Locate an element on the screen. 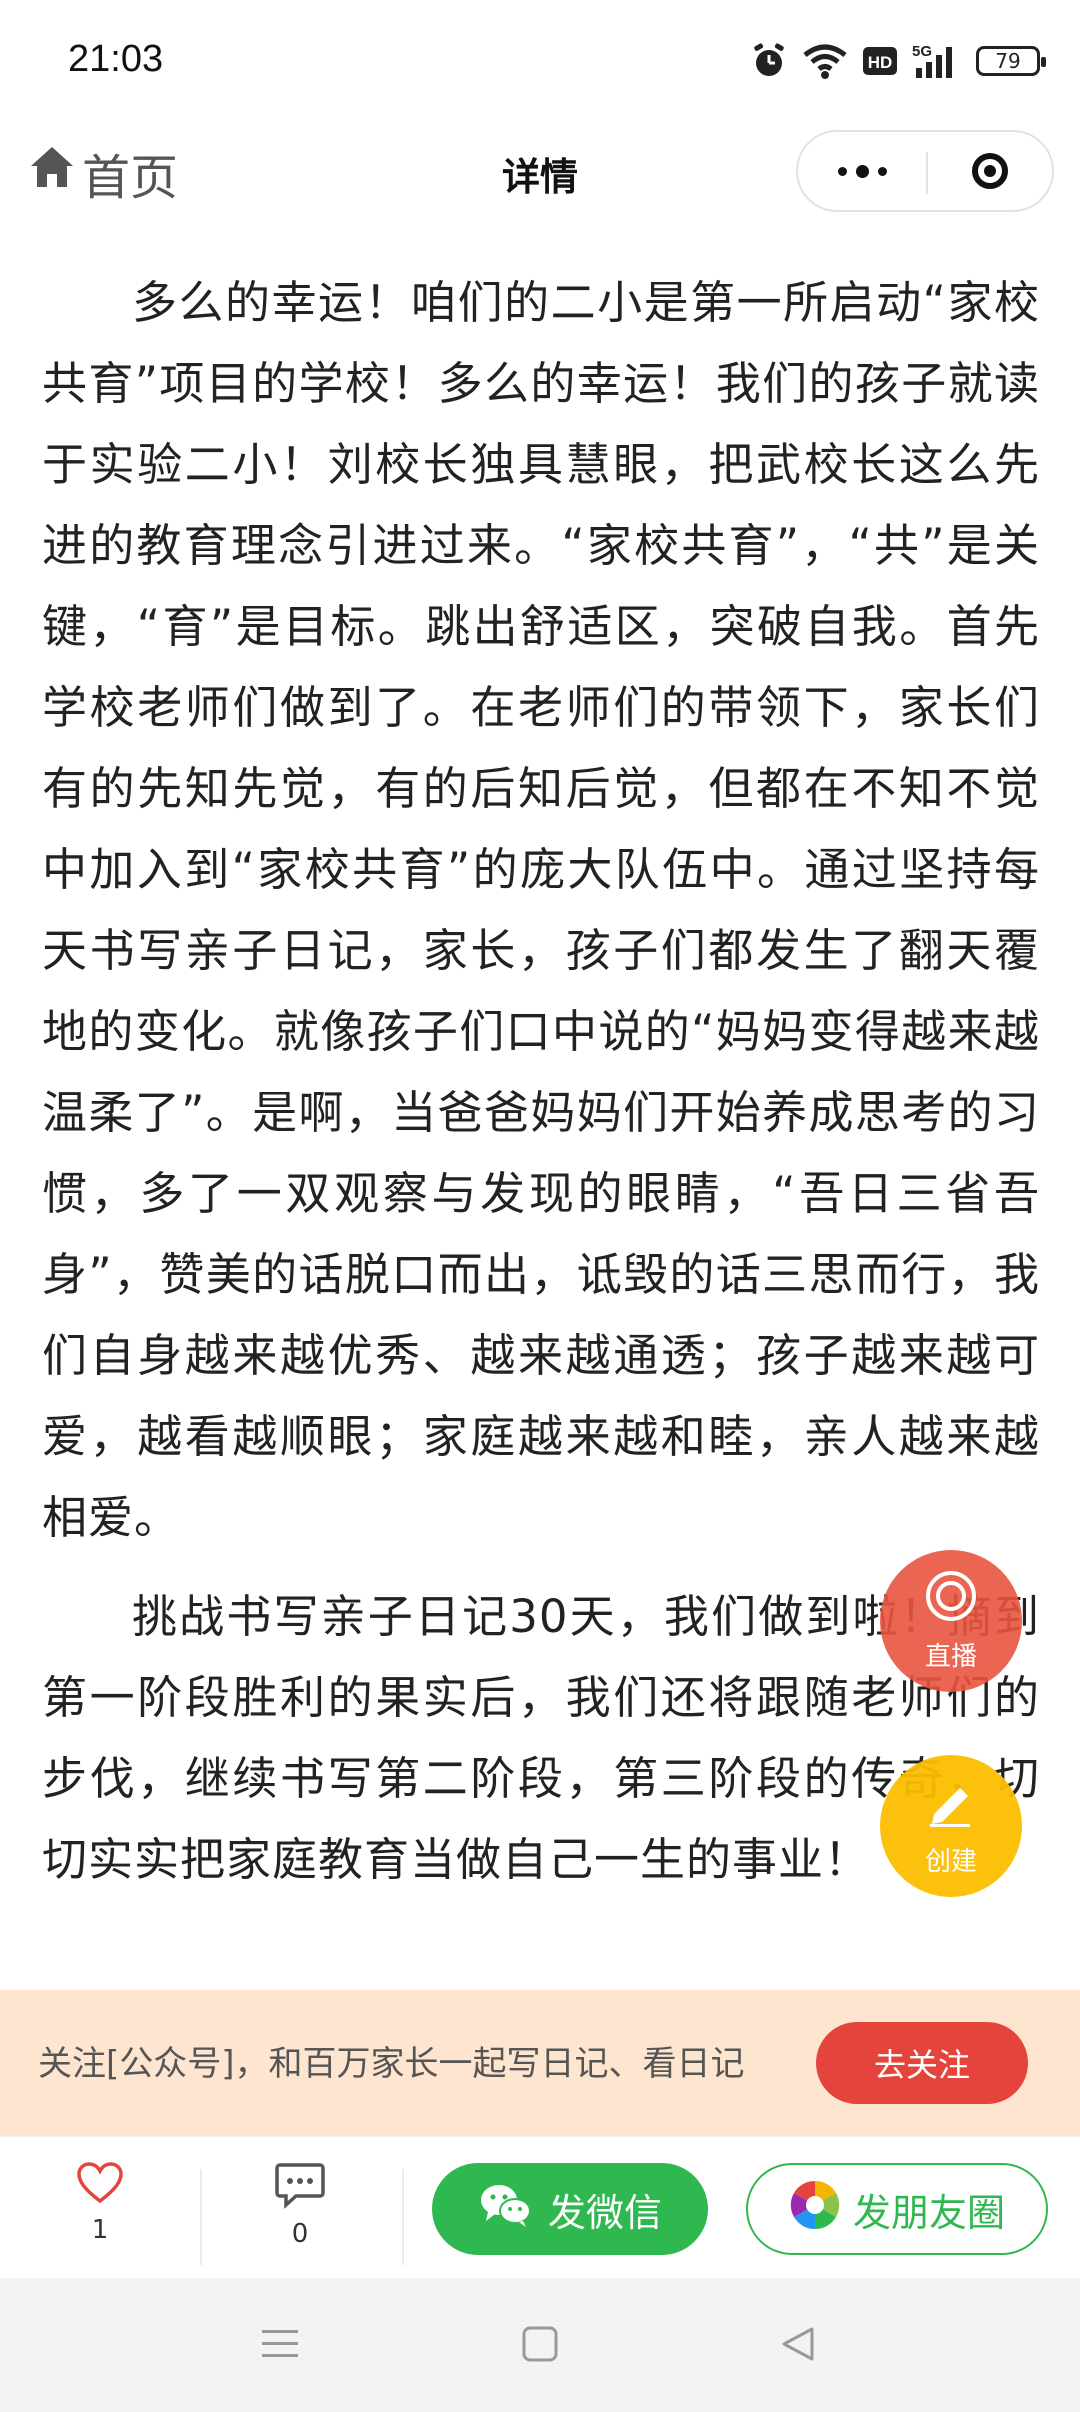  comment-button: 0 is located at coordinates (300, 2205).